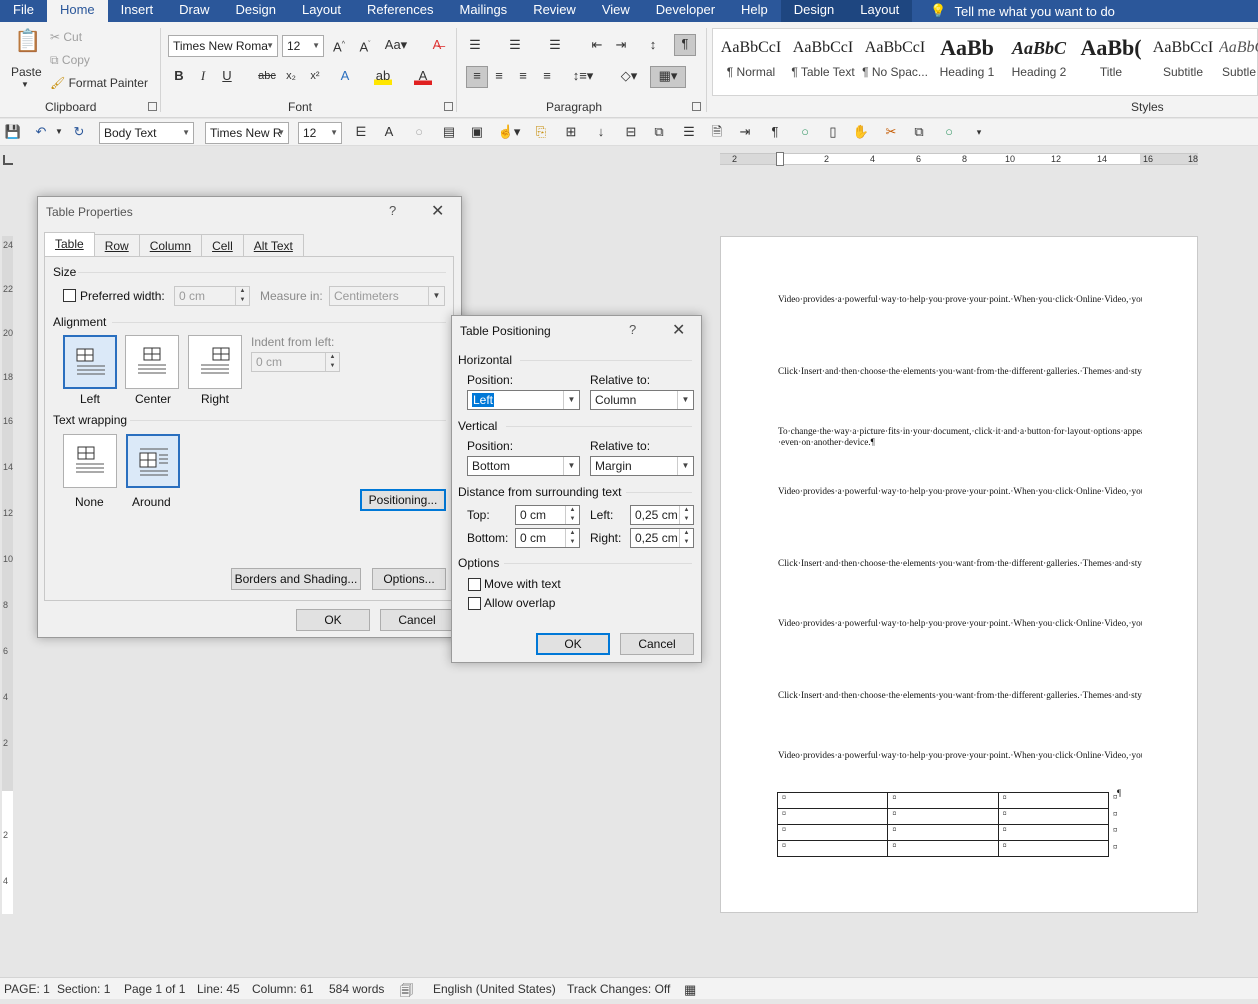 The width and height of the screenshot is (1258, 1004). I want to click on line-spacing-icon: ↕≡▾, so click(583, 76).